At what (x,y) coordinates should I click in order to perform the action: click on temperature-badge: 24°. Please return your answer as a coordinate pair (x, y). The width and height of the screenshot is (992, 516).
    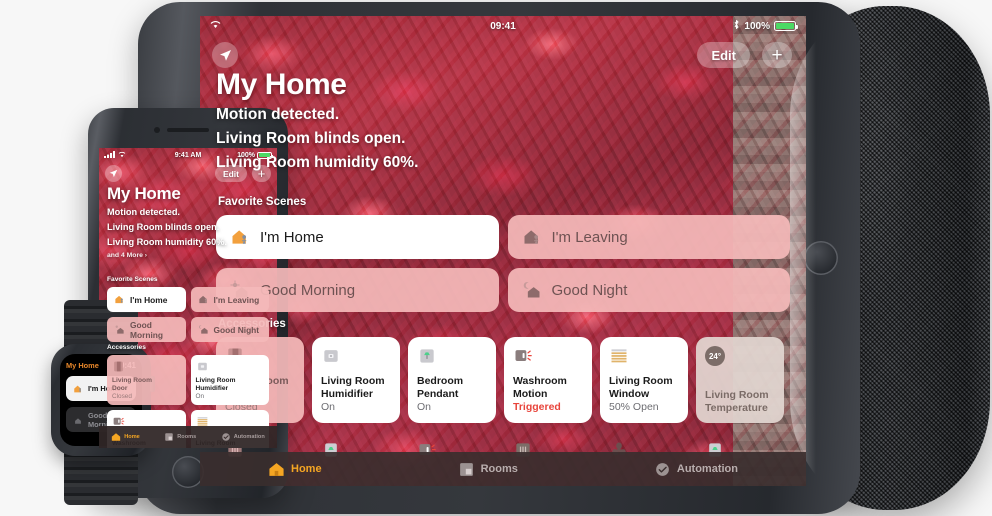
    Looking at the image, I should click on (715, 356).